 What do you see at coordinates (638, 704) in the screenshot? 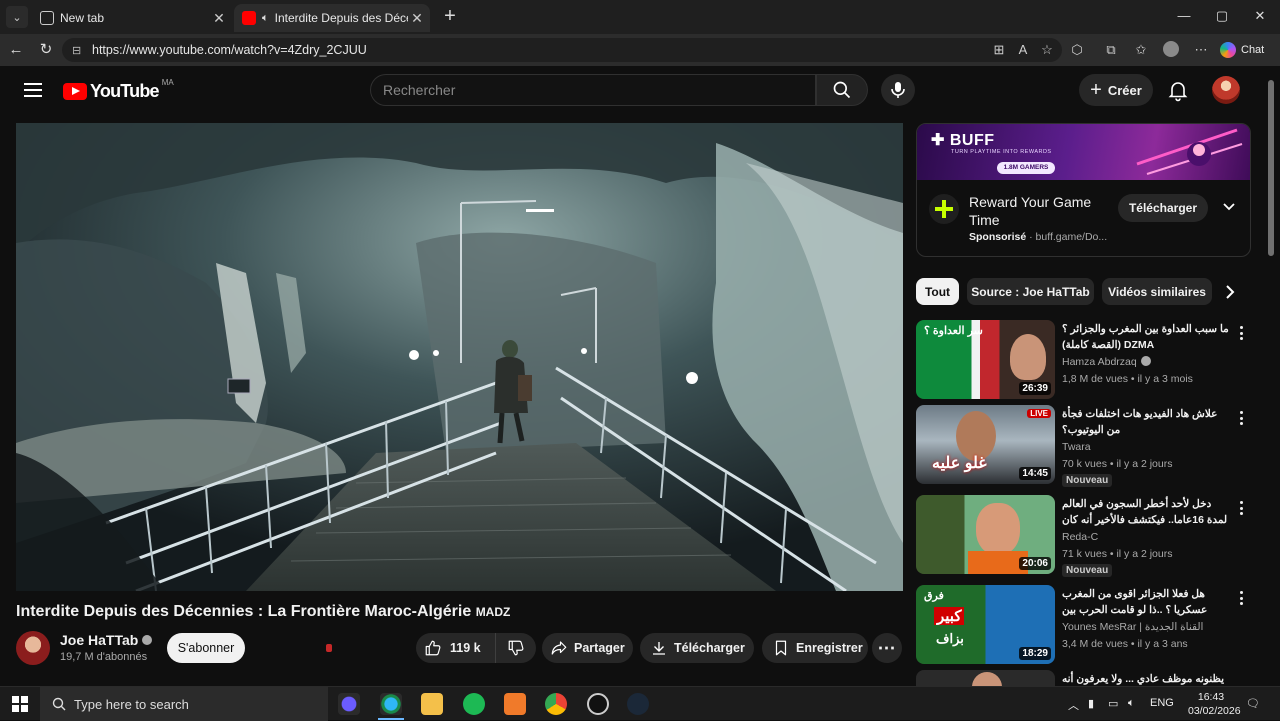
I see `steam-icon` at bounding box center [638, 704].